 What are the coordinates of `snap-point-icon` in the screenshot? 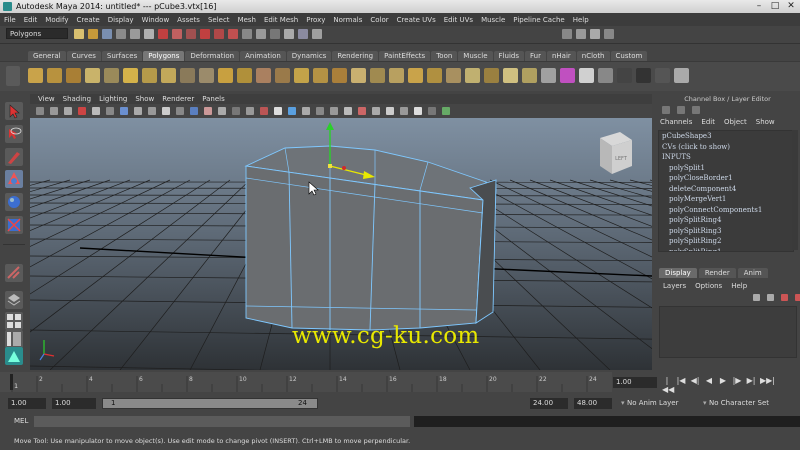 It's located at (233, 34).